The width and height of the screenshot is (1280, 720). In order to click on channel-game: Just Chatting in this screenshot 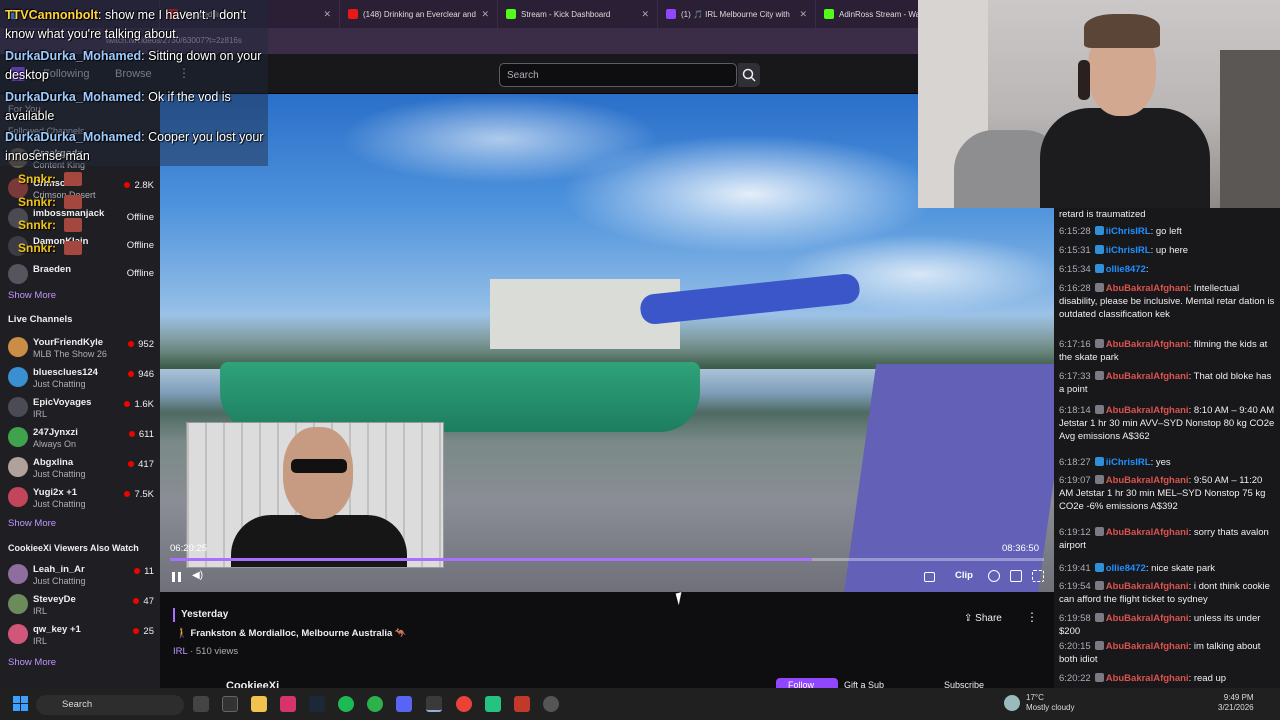, I will do `click(59, 504)`.